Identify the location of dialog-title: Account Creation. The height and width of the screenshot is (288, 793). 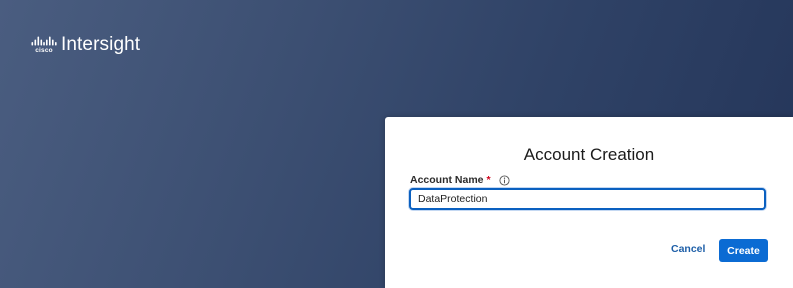
(589, 154).